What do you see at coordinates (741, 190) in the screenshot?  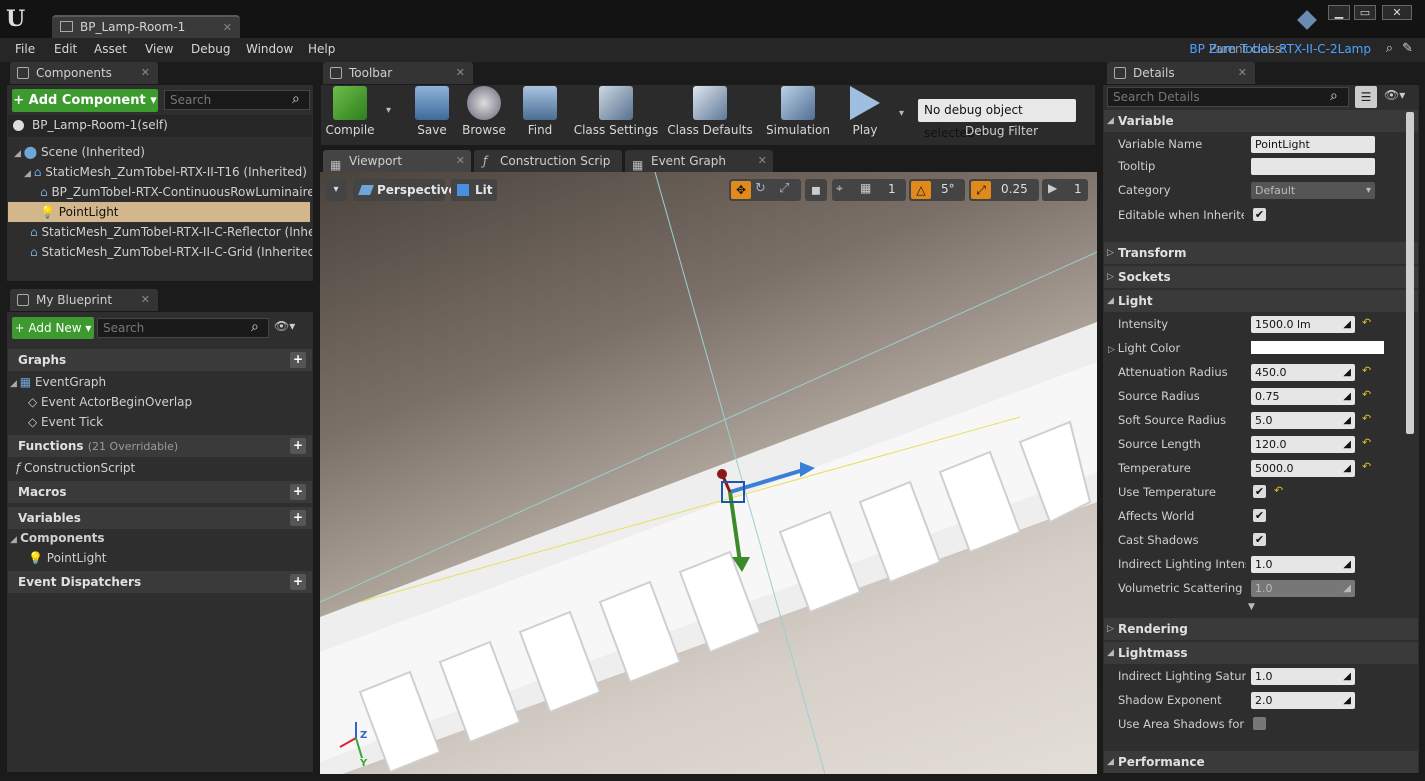 I see `translate-icon: ✥` at bounding box center [741, 190].